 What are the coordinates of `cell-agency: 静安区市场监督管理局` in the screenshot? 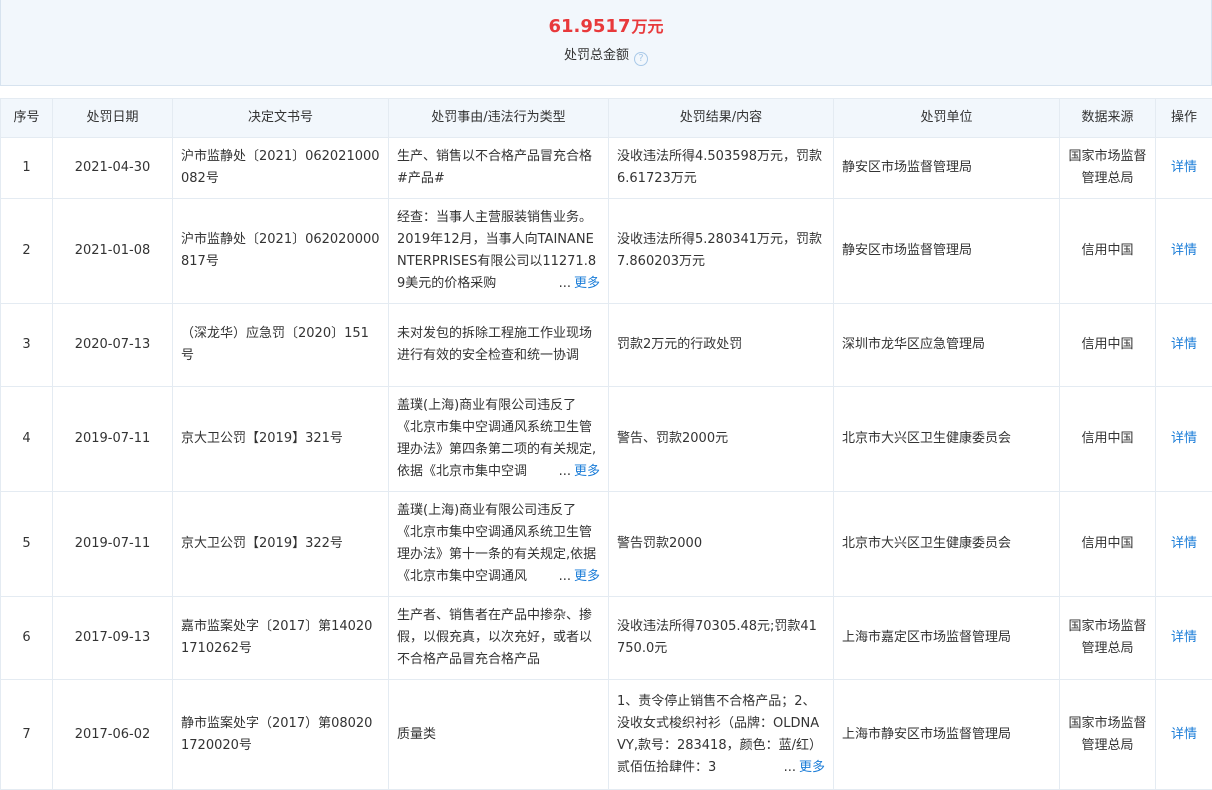 It's located at (947, 168).